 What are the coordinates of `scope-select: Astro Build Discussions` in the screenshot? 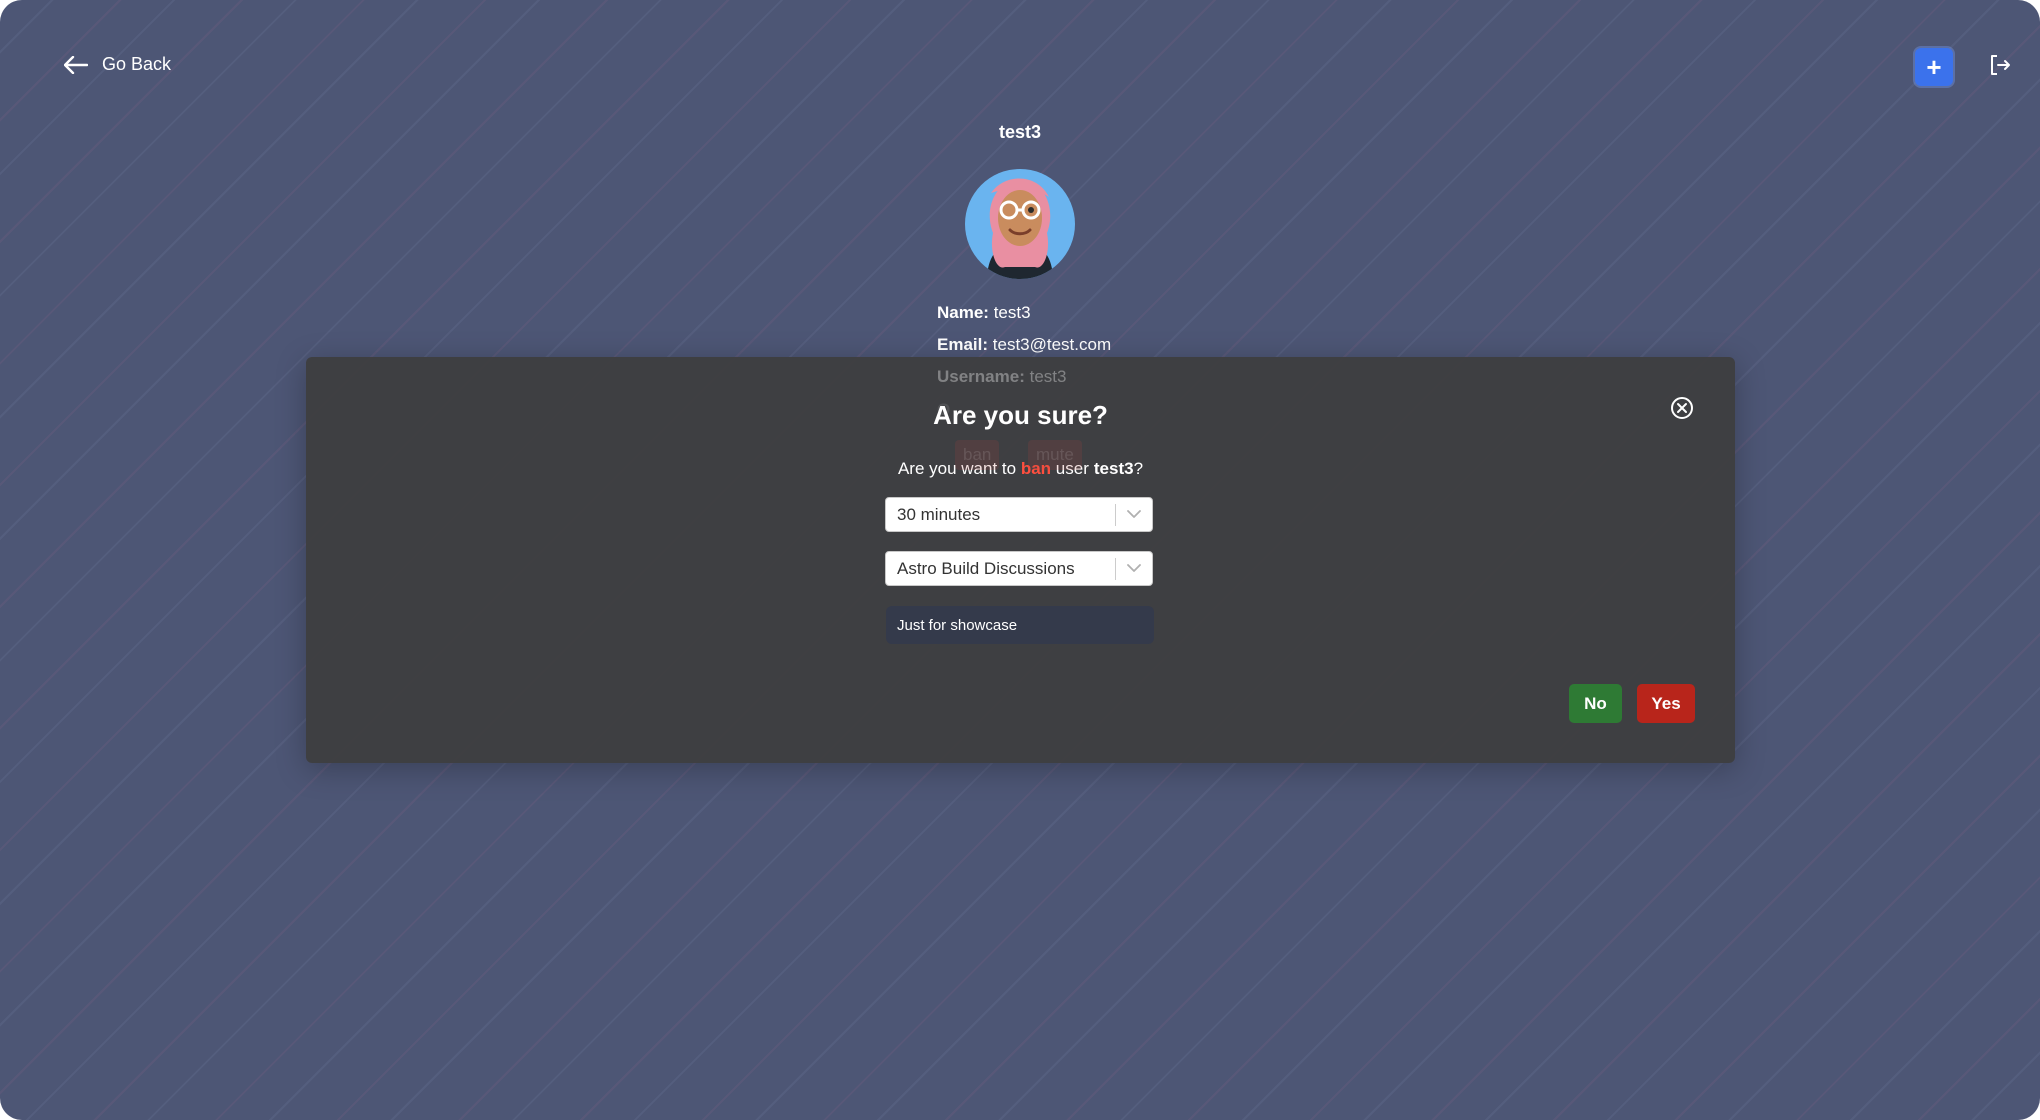 It's located at (1019, 568).